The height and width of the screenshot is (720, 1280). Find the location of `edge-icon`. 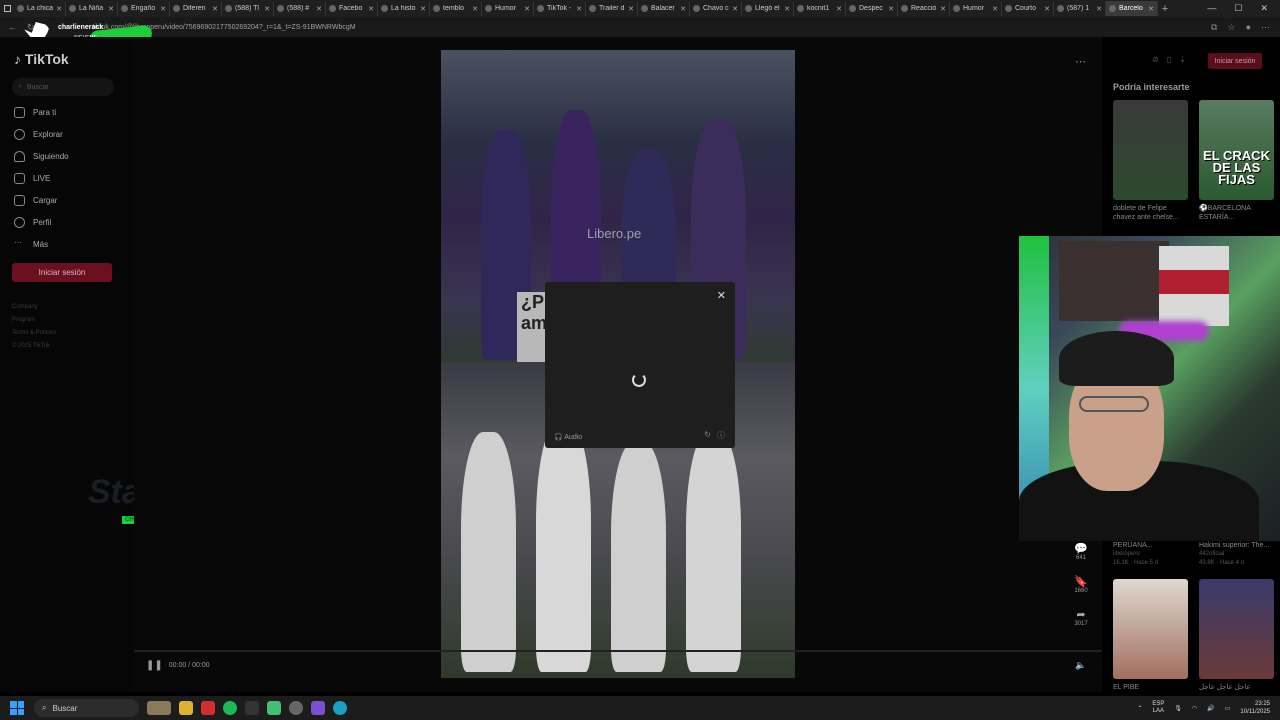

edge-icon is located at coordinates (340, 708).